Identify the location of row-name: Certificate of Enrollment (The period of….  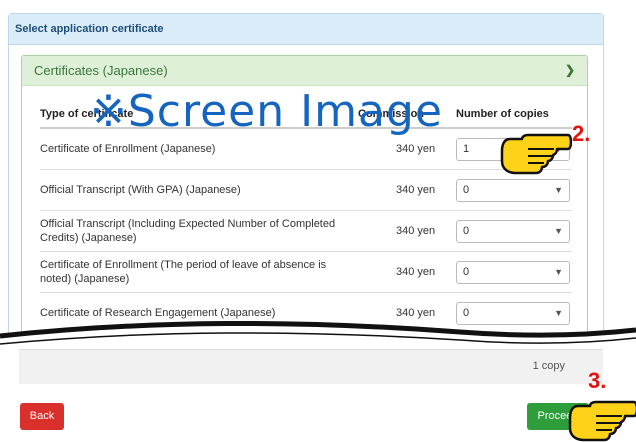
(199, 272).